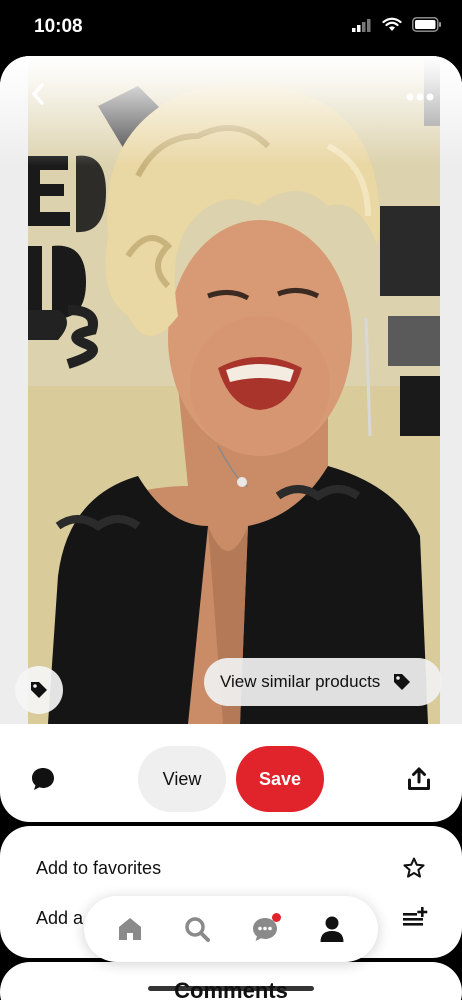 Image resolution: width=462 pixels, height=1000 pixels. I want to click on back-button, so click(38, 94).